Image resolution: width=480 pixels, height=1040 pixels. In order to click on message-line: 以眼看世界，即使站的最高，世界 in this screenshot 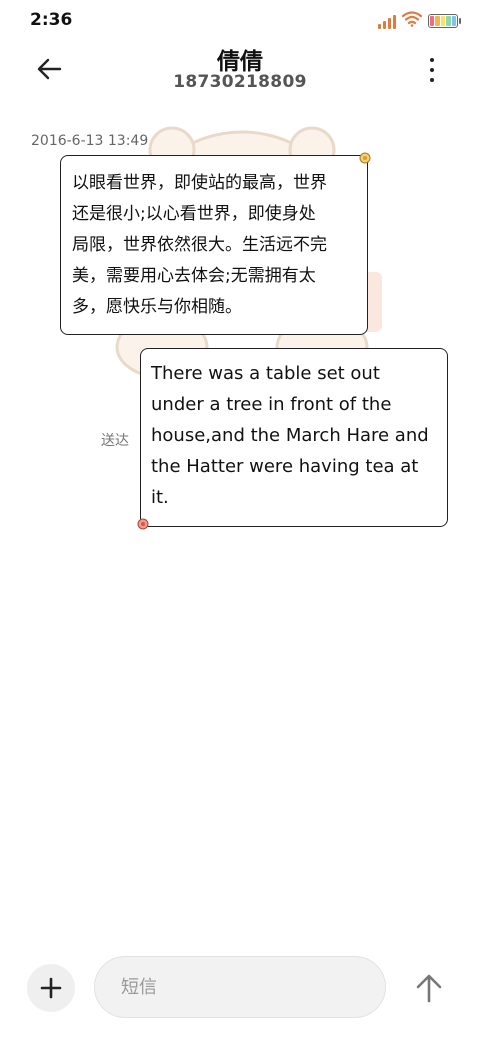, I will do `click(199, 183)`.